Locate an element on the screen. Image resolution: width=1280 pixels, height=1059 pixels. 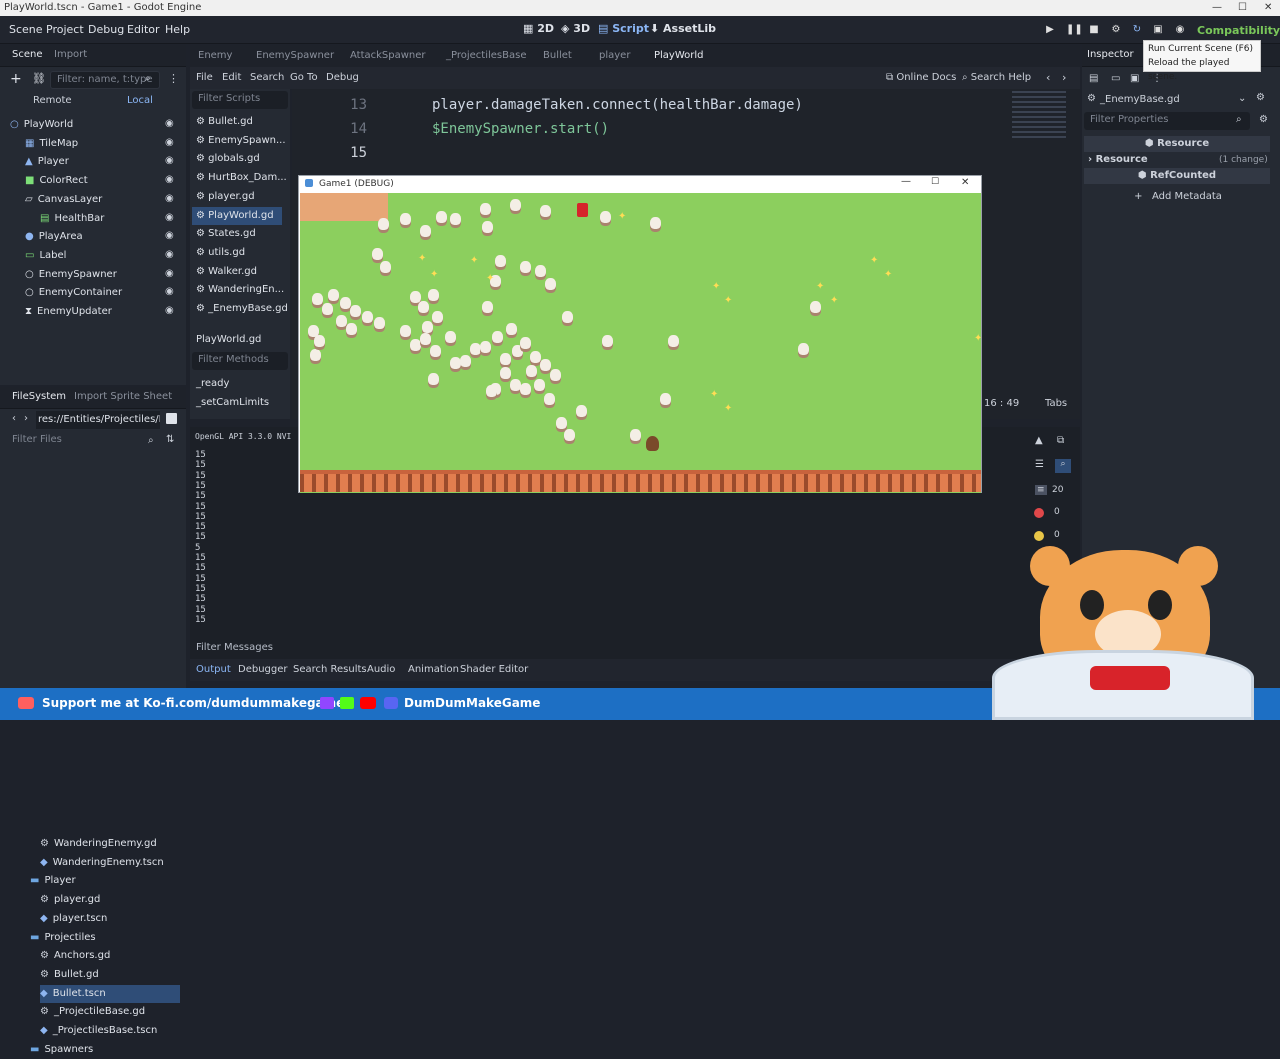
clear-output-icon: ▲ is located at coordinates (1039, 440).